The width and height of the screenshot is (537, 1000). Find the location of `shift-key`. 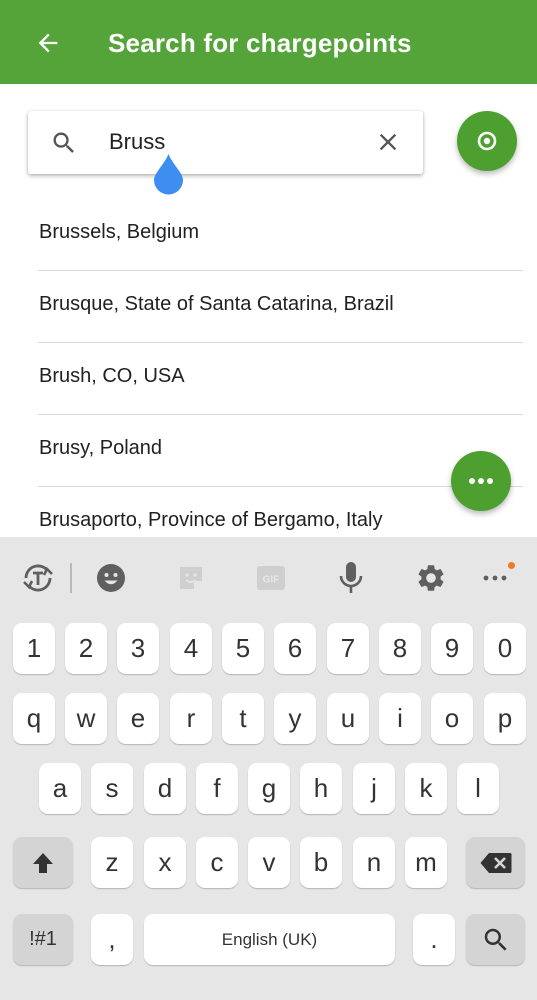

shift-key is located at coordinates (43, 862).